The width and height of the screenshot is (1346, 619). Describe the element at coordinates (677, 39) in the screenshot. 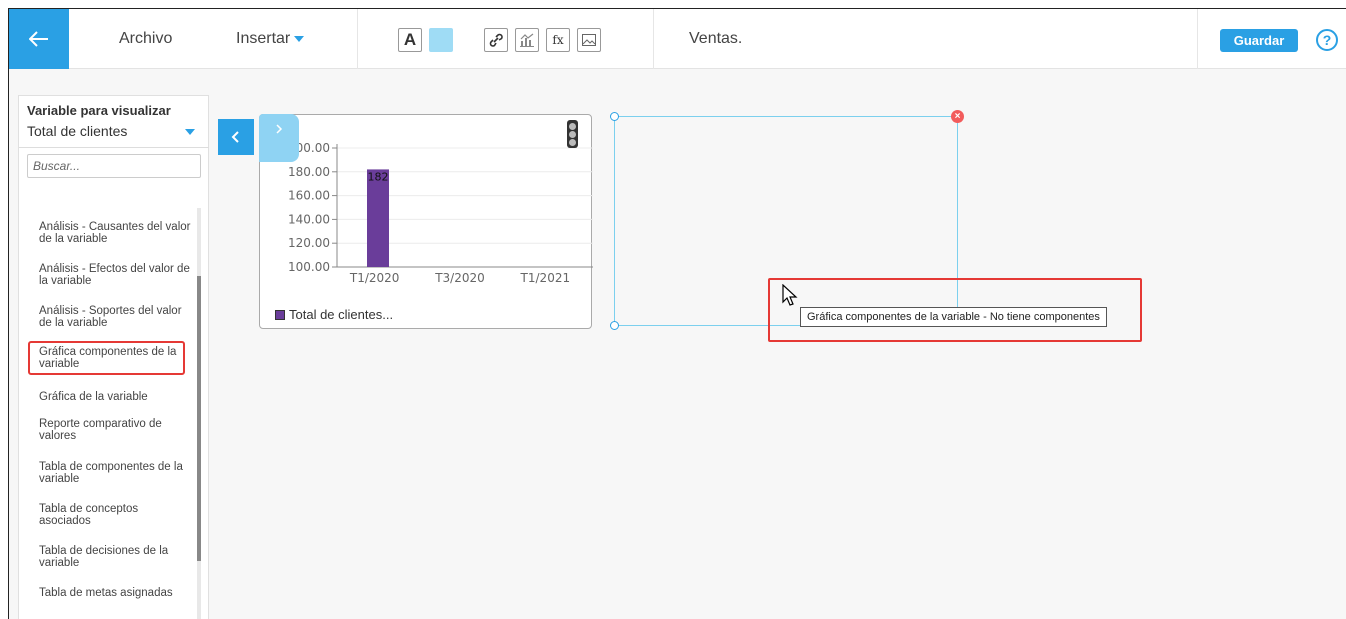

I see `top-bar: Archivo Insertar A fx Ventas. Guardar ?` at that location.